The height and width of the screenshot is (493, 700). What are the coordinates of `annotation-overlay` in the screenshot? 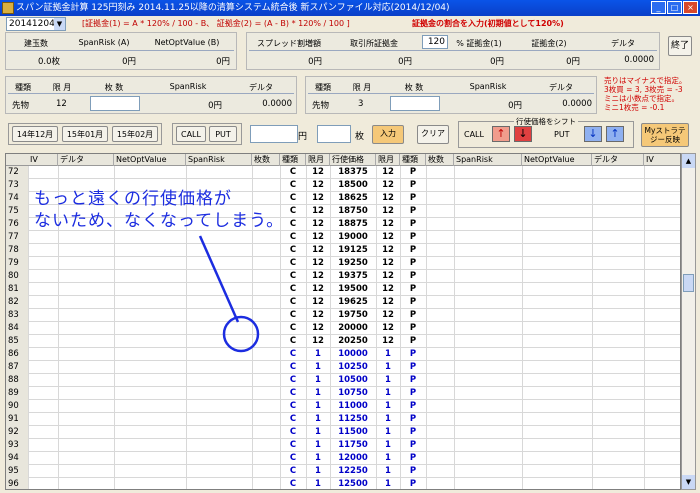 It's located at (229, 294).